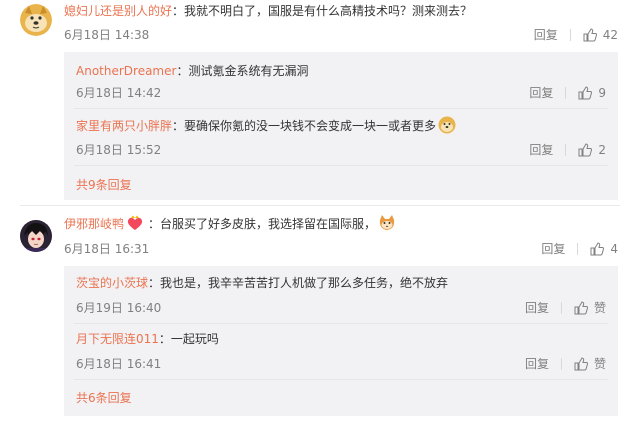 The width and height of the screenshot is (640, 421). What do you see at coordinates (447, 125) in the screenshot?
I see `doge-emoji-icon` at bounding box center [447, 125].